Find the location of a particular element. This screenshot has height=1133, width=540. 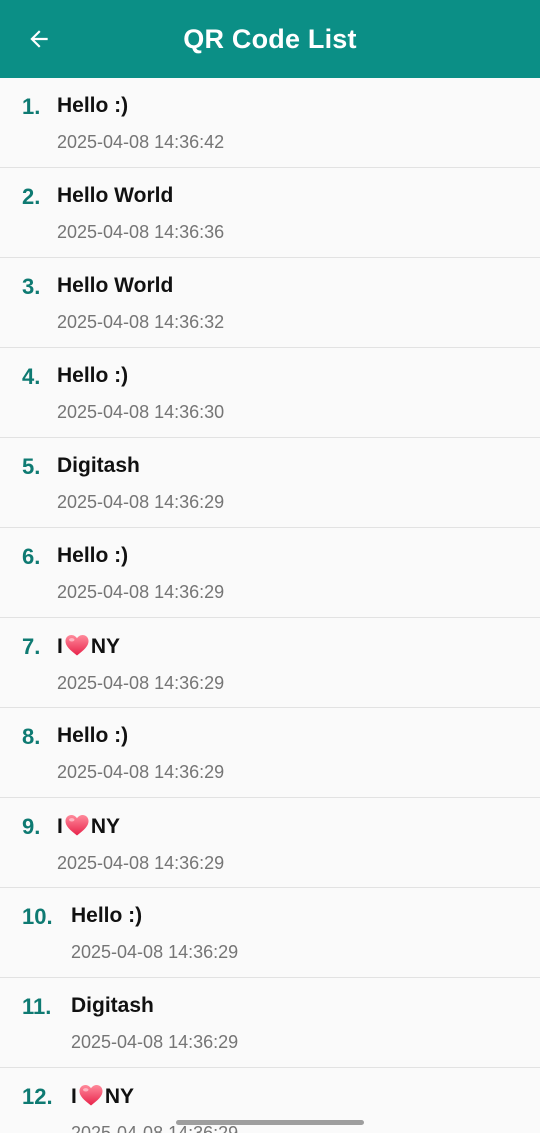

item-timestamp: 2025-04-08 14:36:36 is located at coordinates (141, 232).